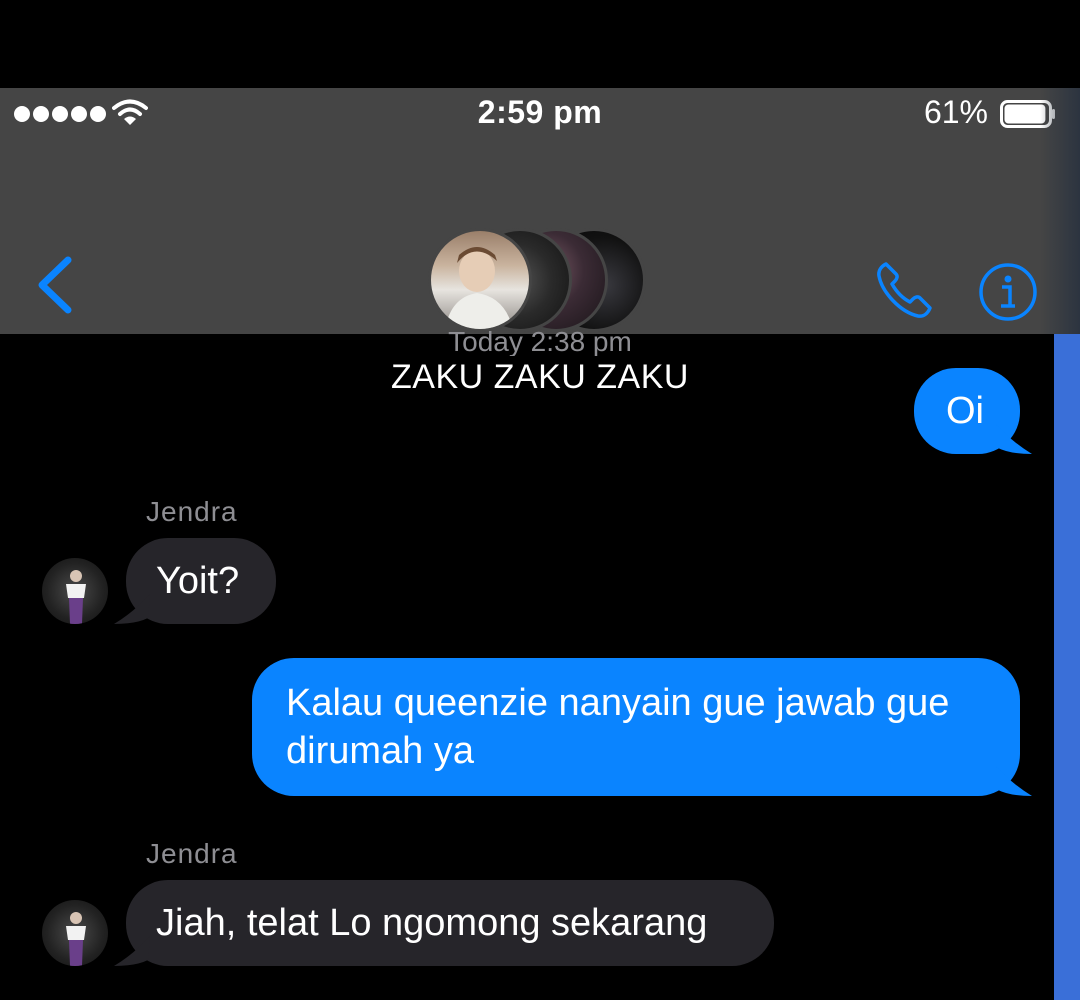 This screenshot has width=1080, height=1000. I want to click on message-text: Jiah, telat Lo ngomong sekarang, so click(432, 923).